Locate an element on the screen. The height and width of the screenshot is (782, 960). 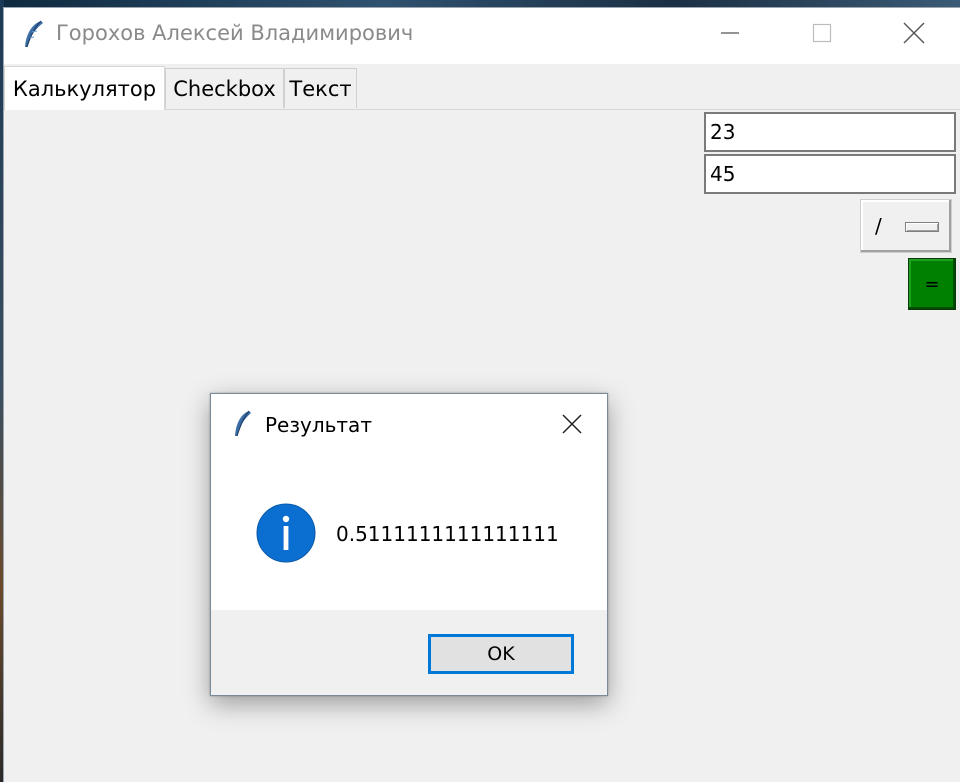
tab-calculator: Калькулятор is located at coordinates (84, 88).